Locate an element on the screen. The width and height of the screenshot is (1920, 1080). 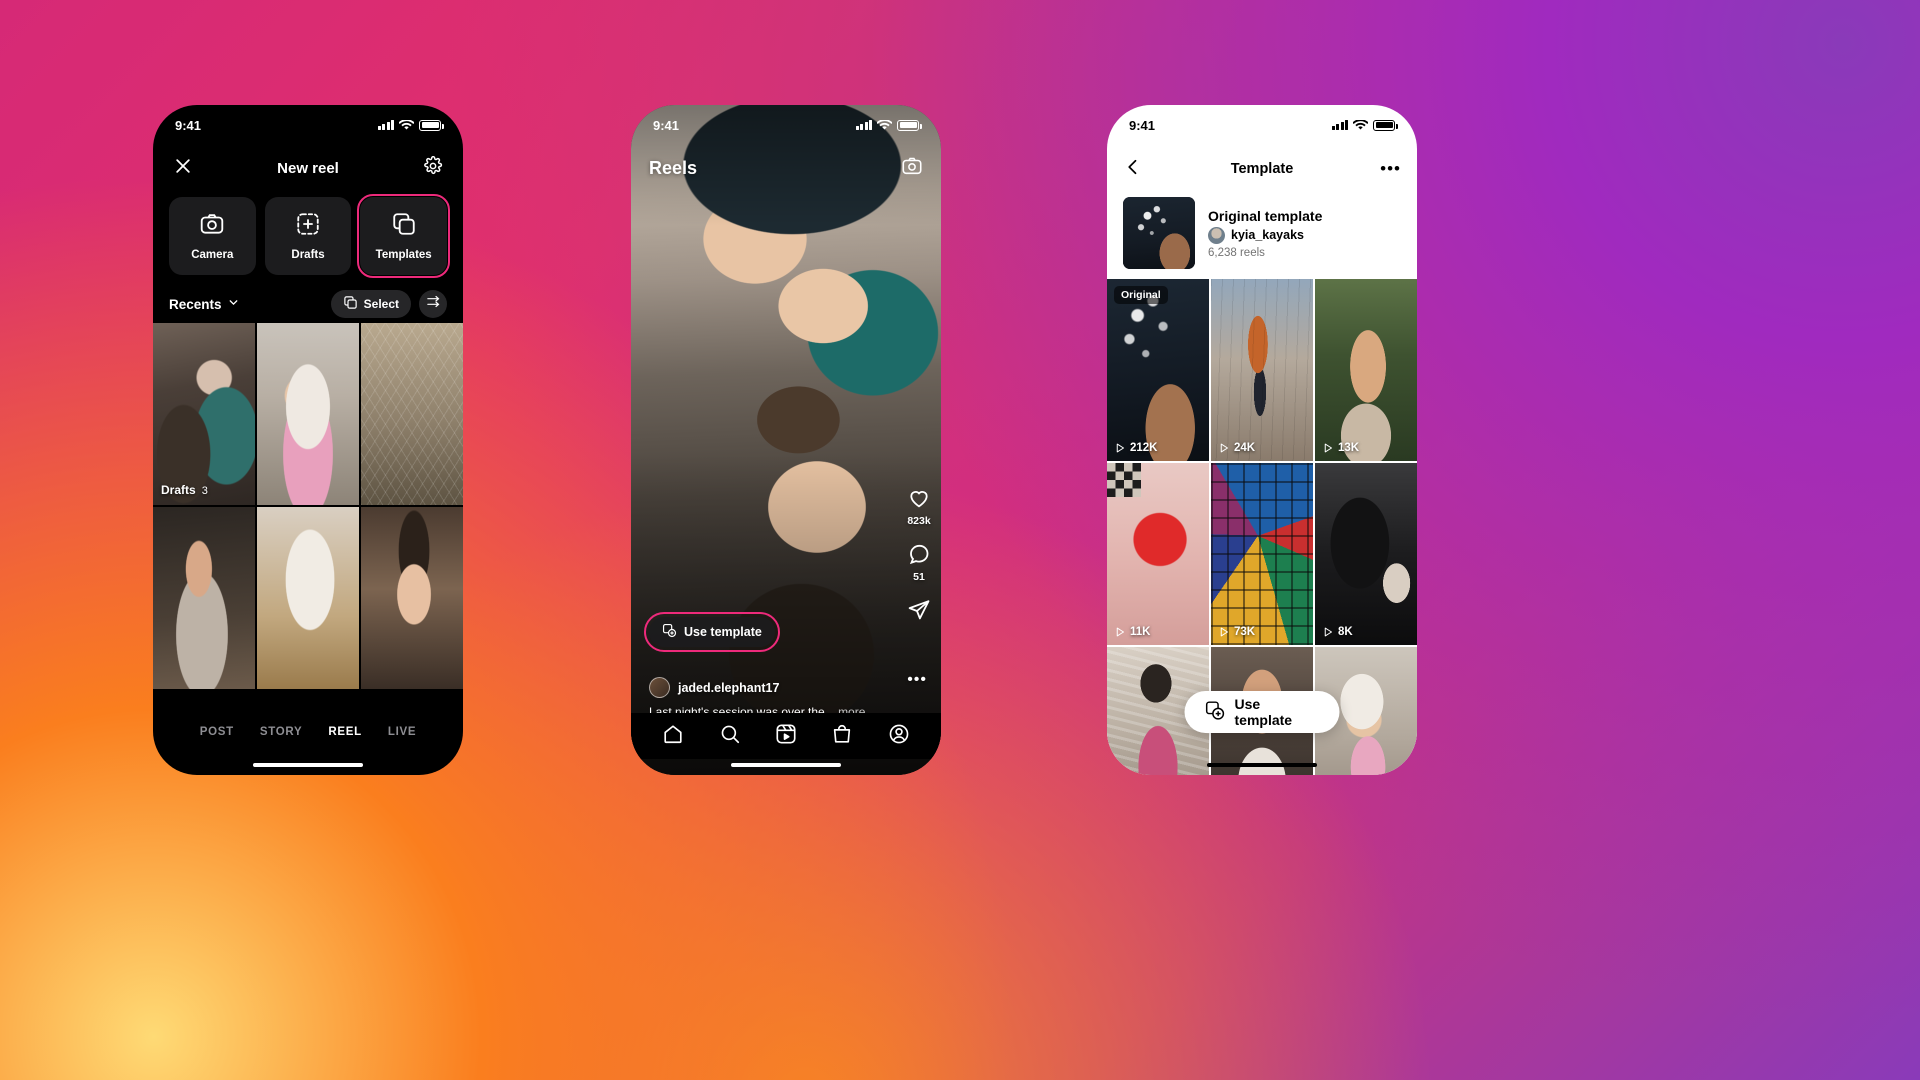
album-selector: Recents is located at coordinates (204, 304).